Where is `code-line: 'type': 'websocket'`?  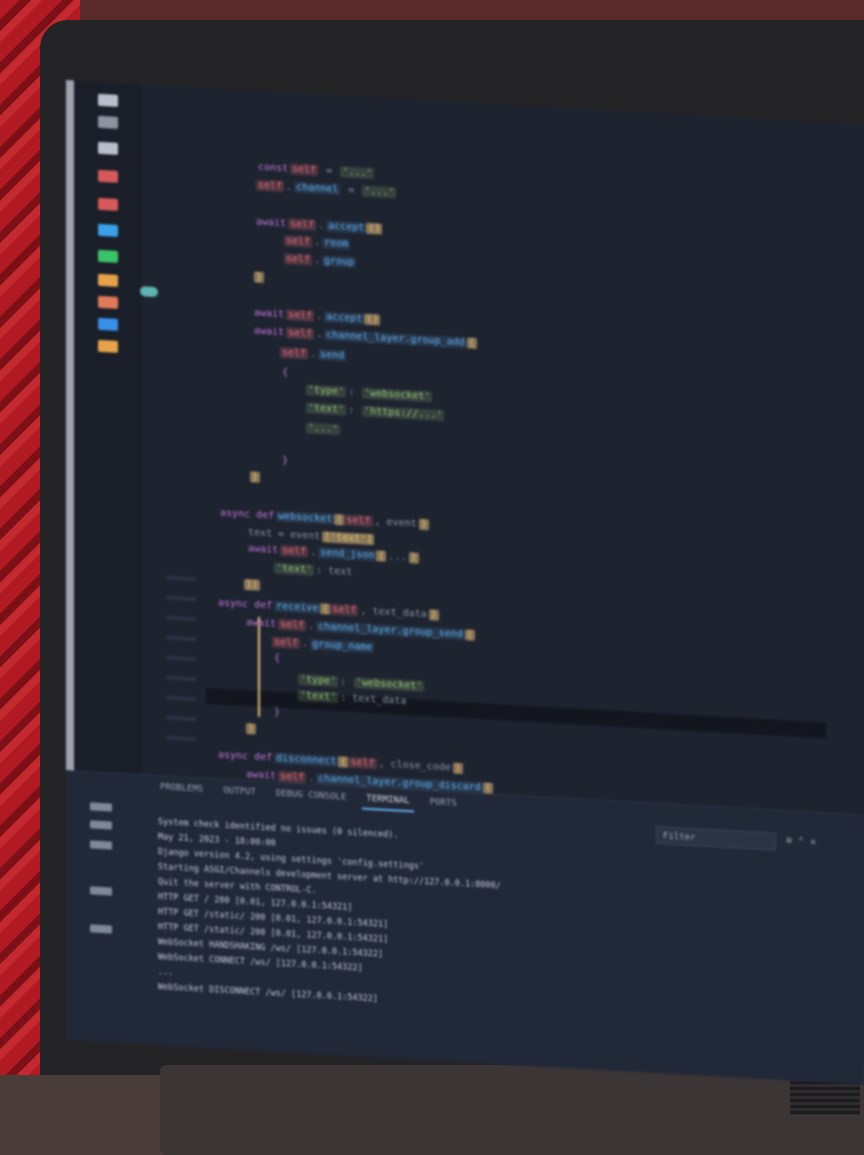
code-line: 'type': 'websocket' is located at coordinates (369, 393).